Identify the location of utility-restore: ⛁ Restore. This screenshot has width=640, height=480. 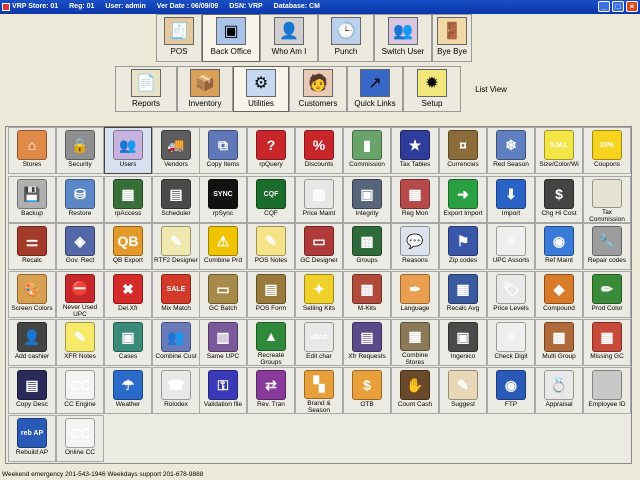
(80, 199).